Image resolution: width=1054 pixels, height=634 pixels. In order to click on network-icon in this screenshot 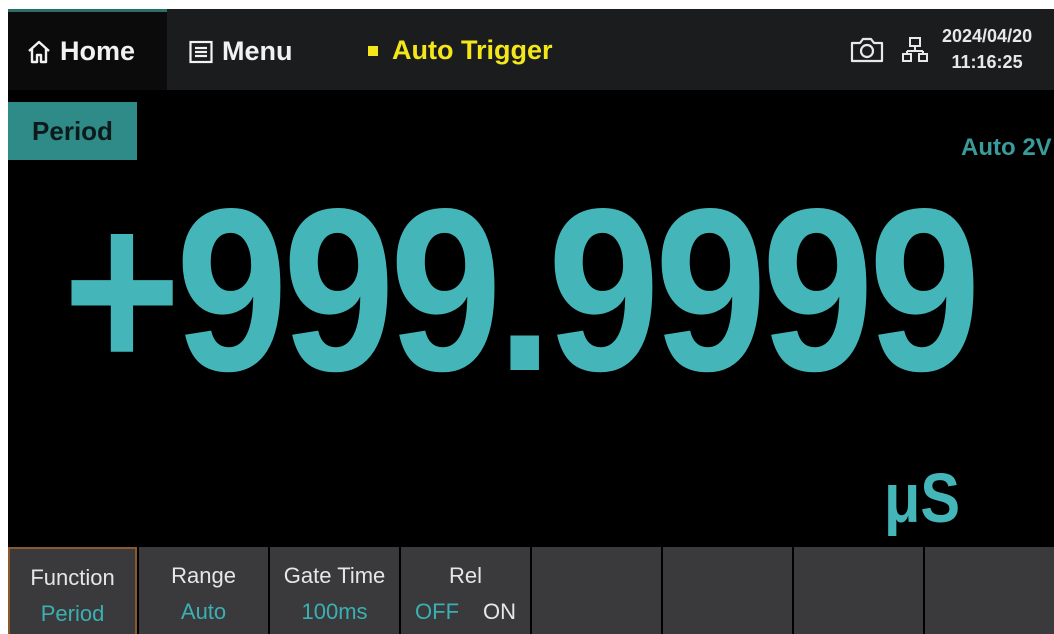, I will do `click(915, 49)`.